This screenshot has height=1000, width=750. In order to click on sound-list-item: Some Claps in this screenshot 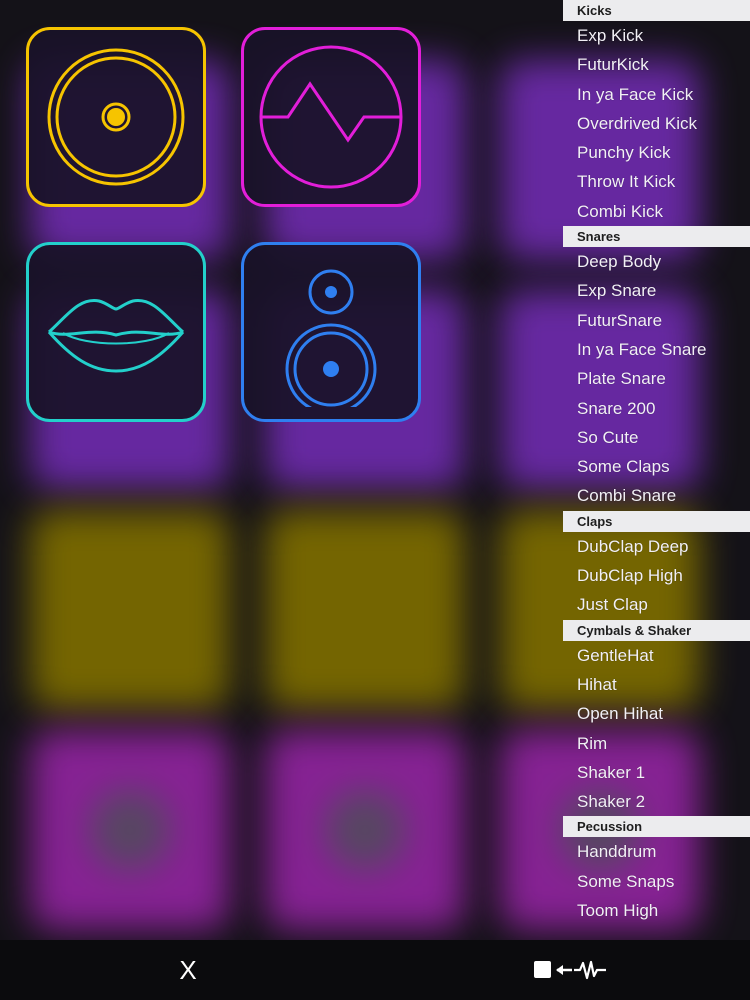, I will do `click(656, 466)`.